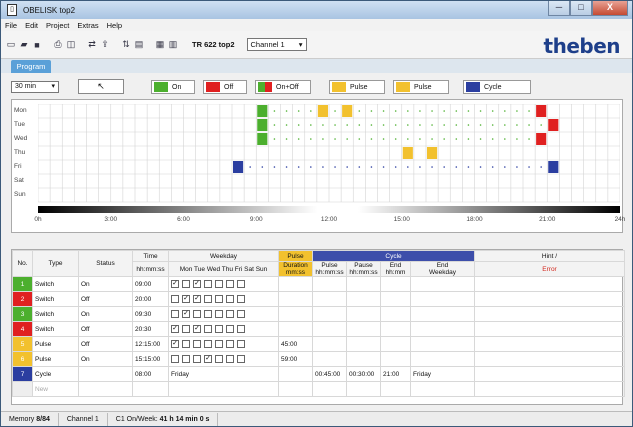 Image resolution: width=633 pixels, height=427 pixels. What do you see at coordinates (55, 374) in the screenshot?
I see `row-type: Cycle` at bounding box center [55, 374].